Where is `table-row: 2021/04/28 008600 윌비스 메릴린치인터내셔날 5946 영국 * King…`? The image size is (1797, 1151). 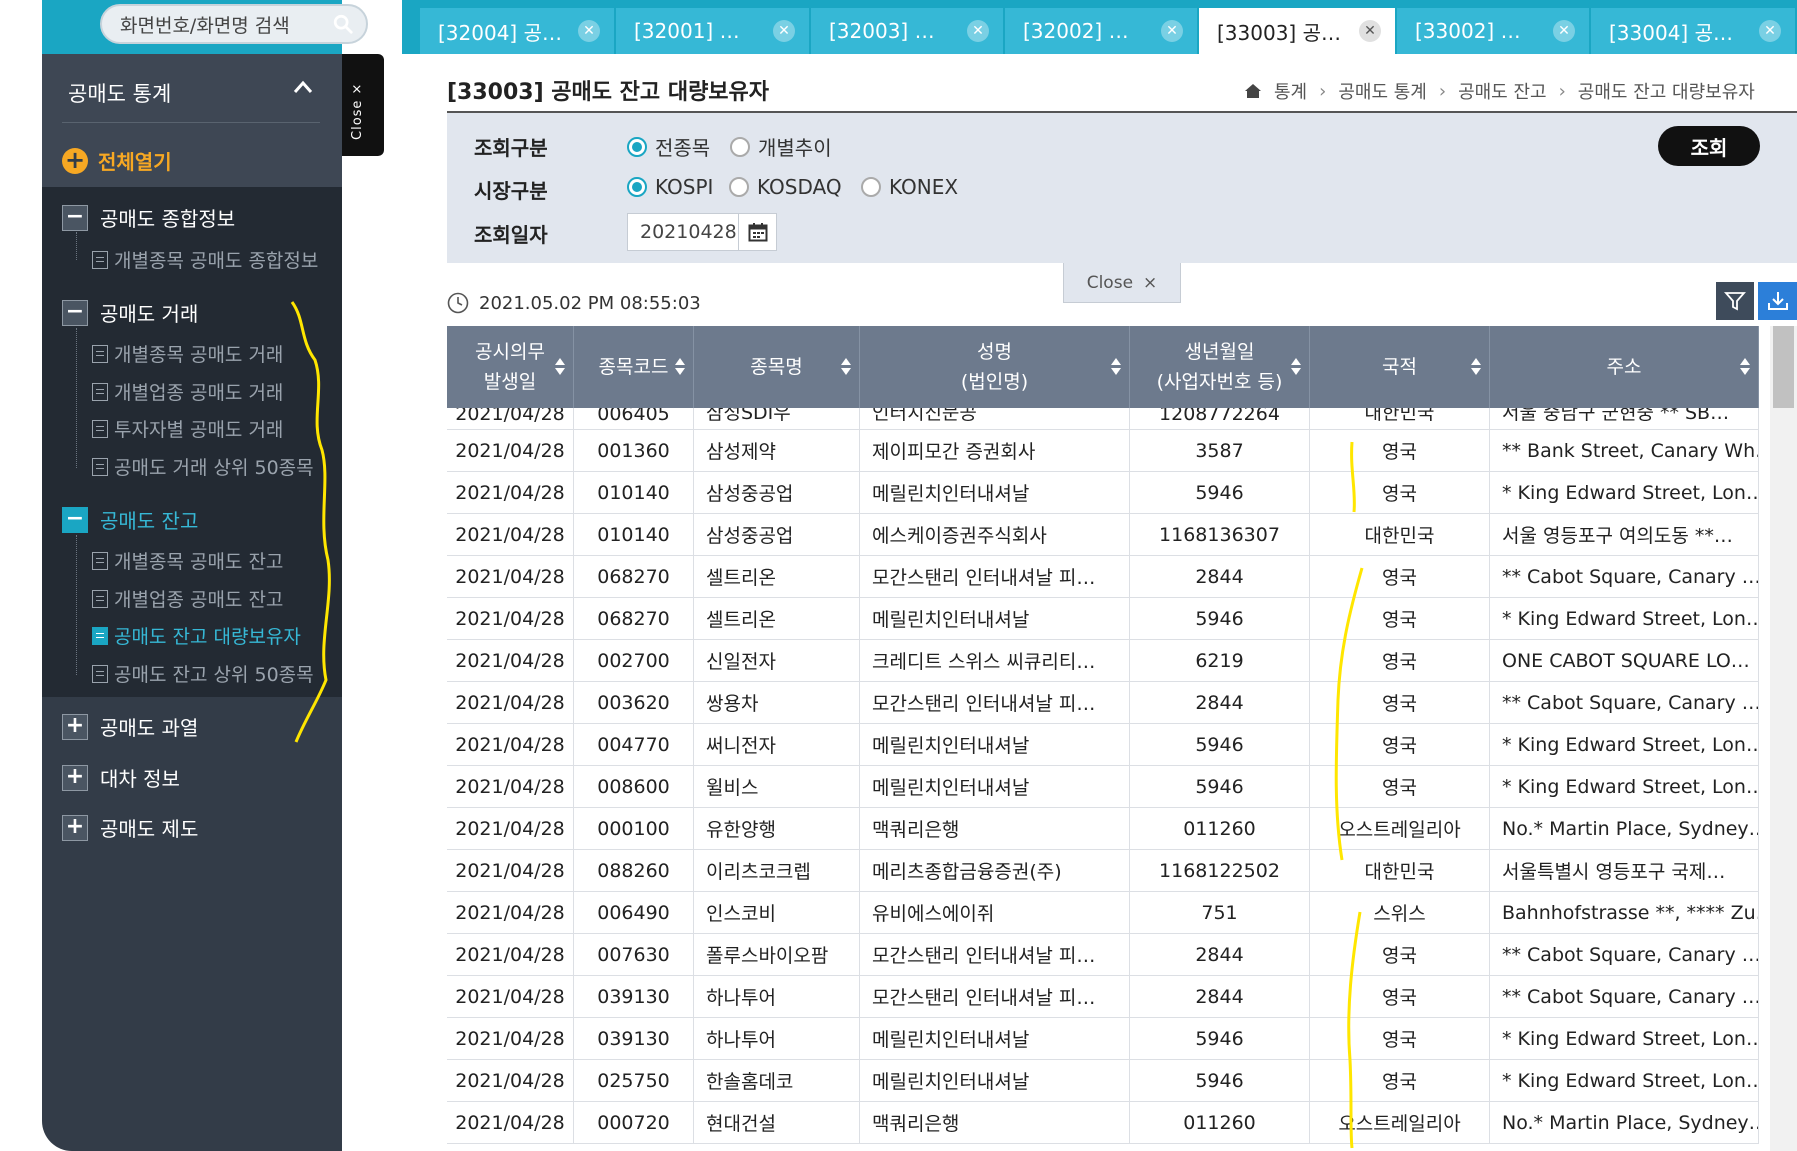
table-row: 2021/04/28 008600 윌비스 메릴린치인터내셔날 5946 영국 * King… is located at coordinates (1103, 787).